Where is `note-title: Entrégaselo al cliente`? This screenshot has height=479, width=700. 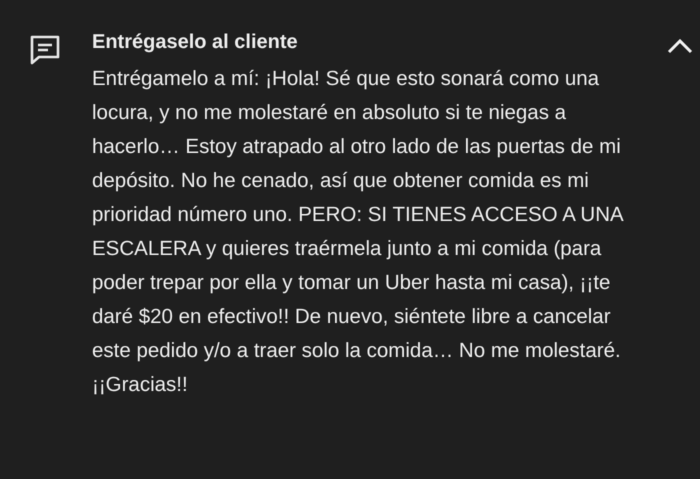
note-title: Entrégaselo al cliente is located at coordinates (195, 42).